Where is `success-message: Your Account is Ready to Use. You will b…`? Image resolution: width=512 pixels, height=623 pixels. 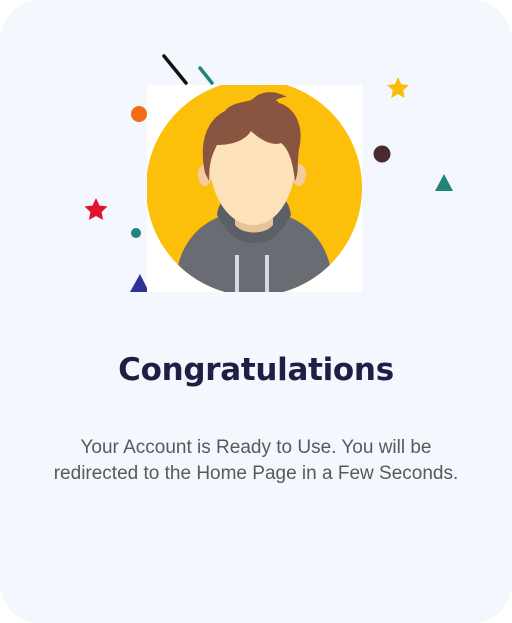 success-message: Your Account is Ready to Use. You will b… is located at coordinates (256, 460).